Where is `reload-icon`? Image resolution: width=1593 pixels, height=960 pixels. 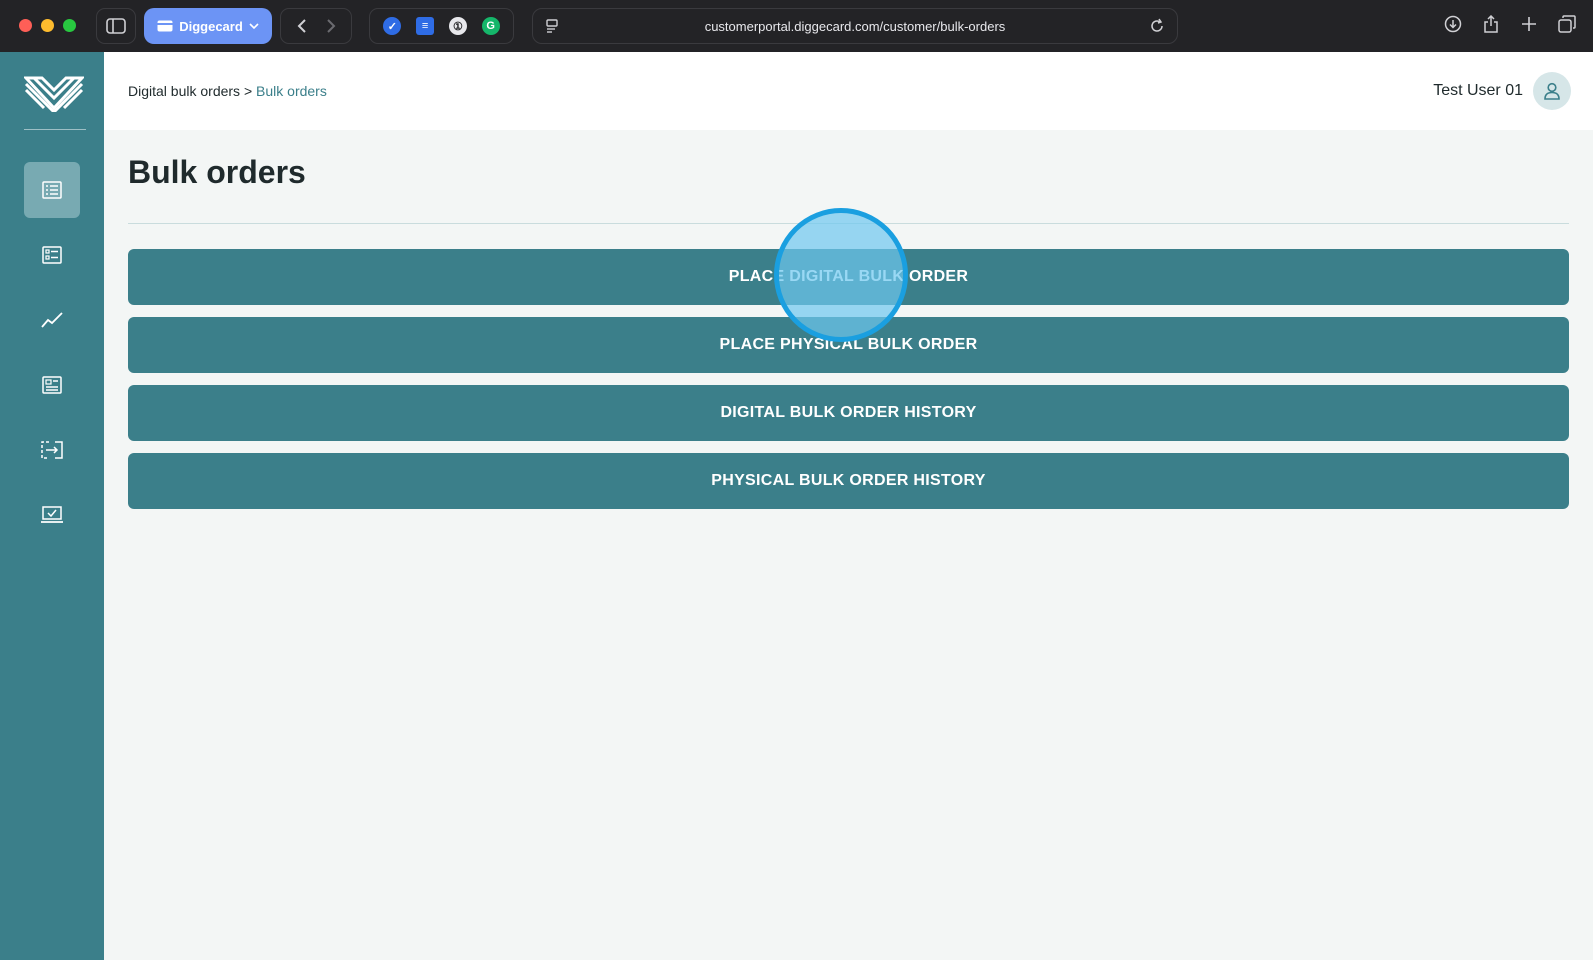
reload-icon is located at coordinates (1157, 26).